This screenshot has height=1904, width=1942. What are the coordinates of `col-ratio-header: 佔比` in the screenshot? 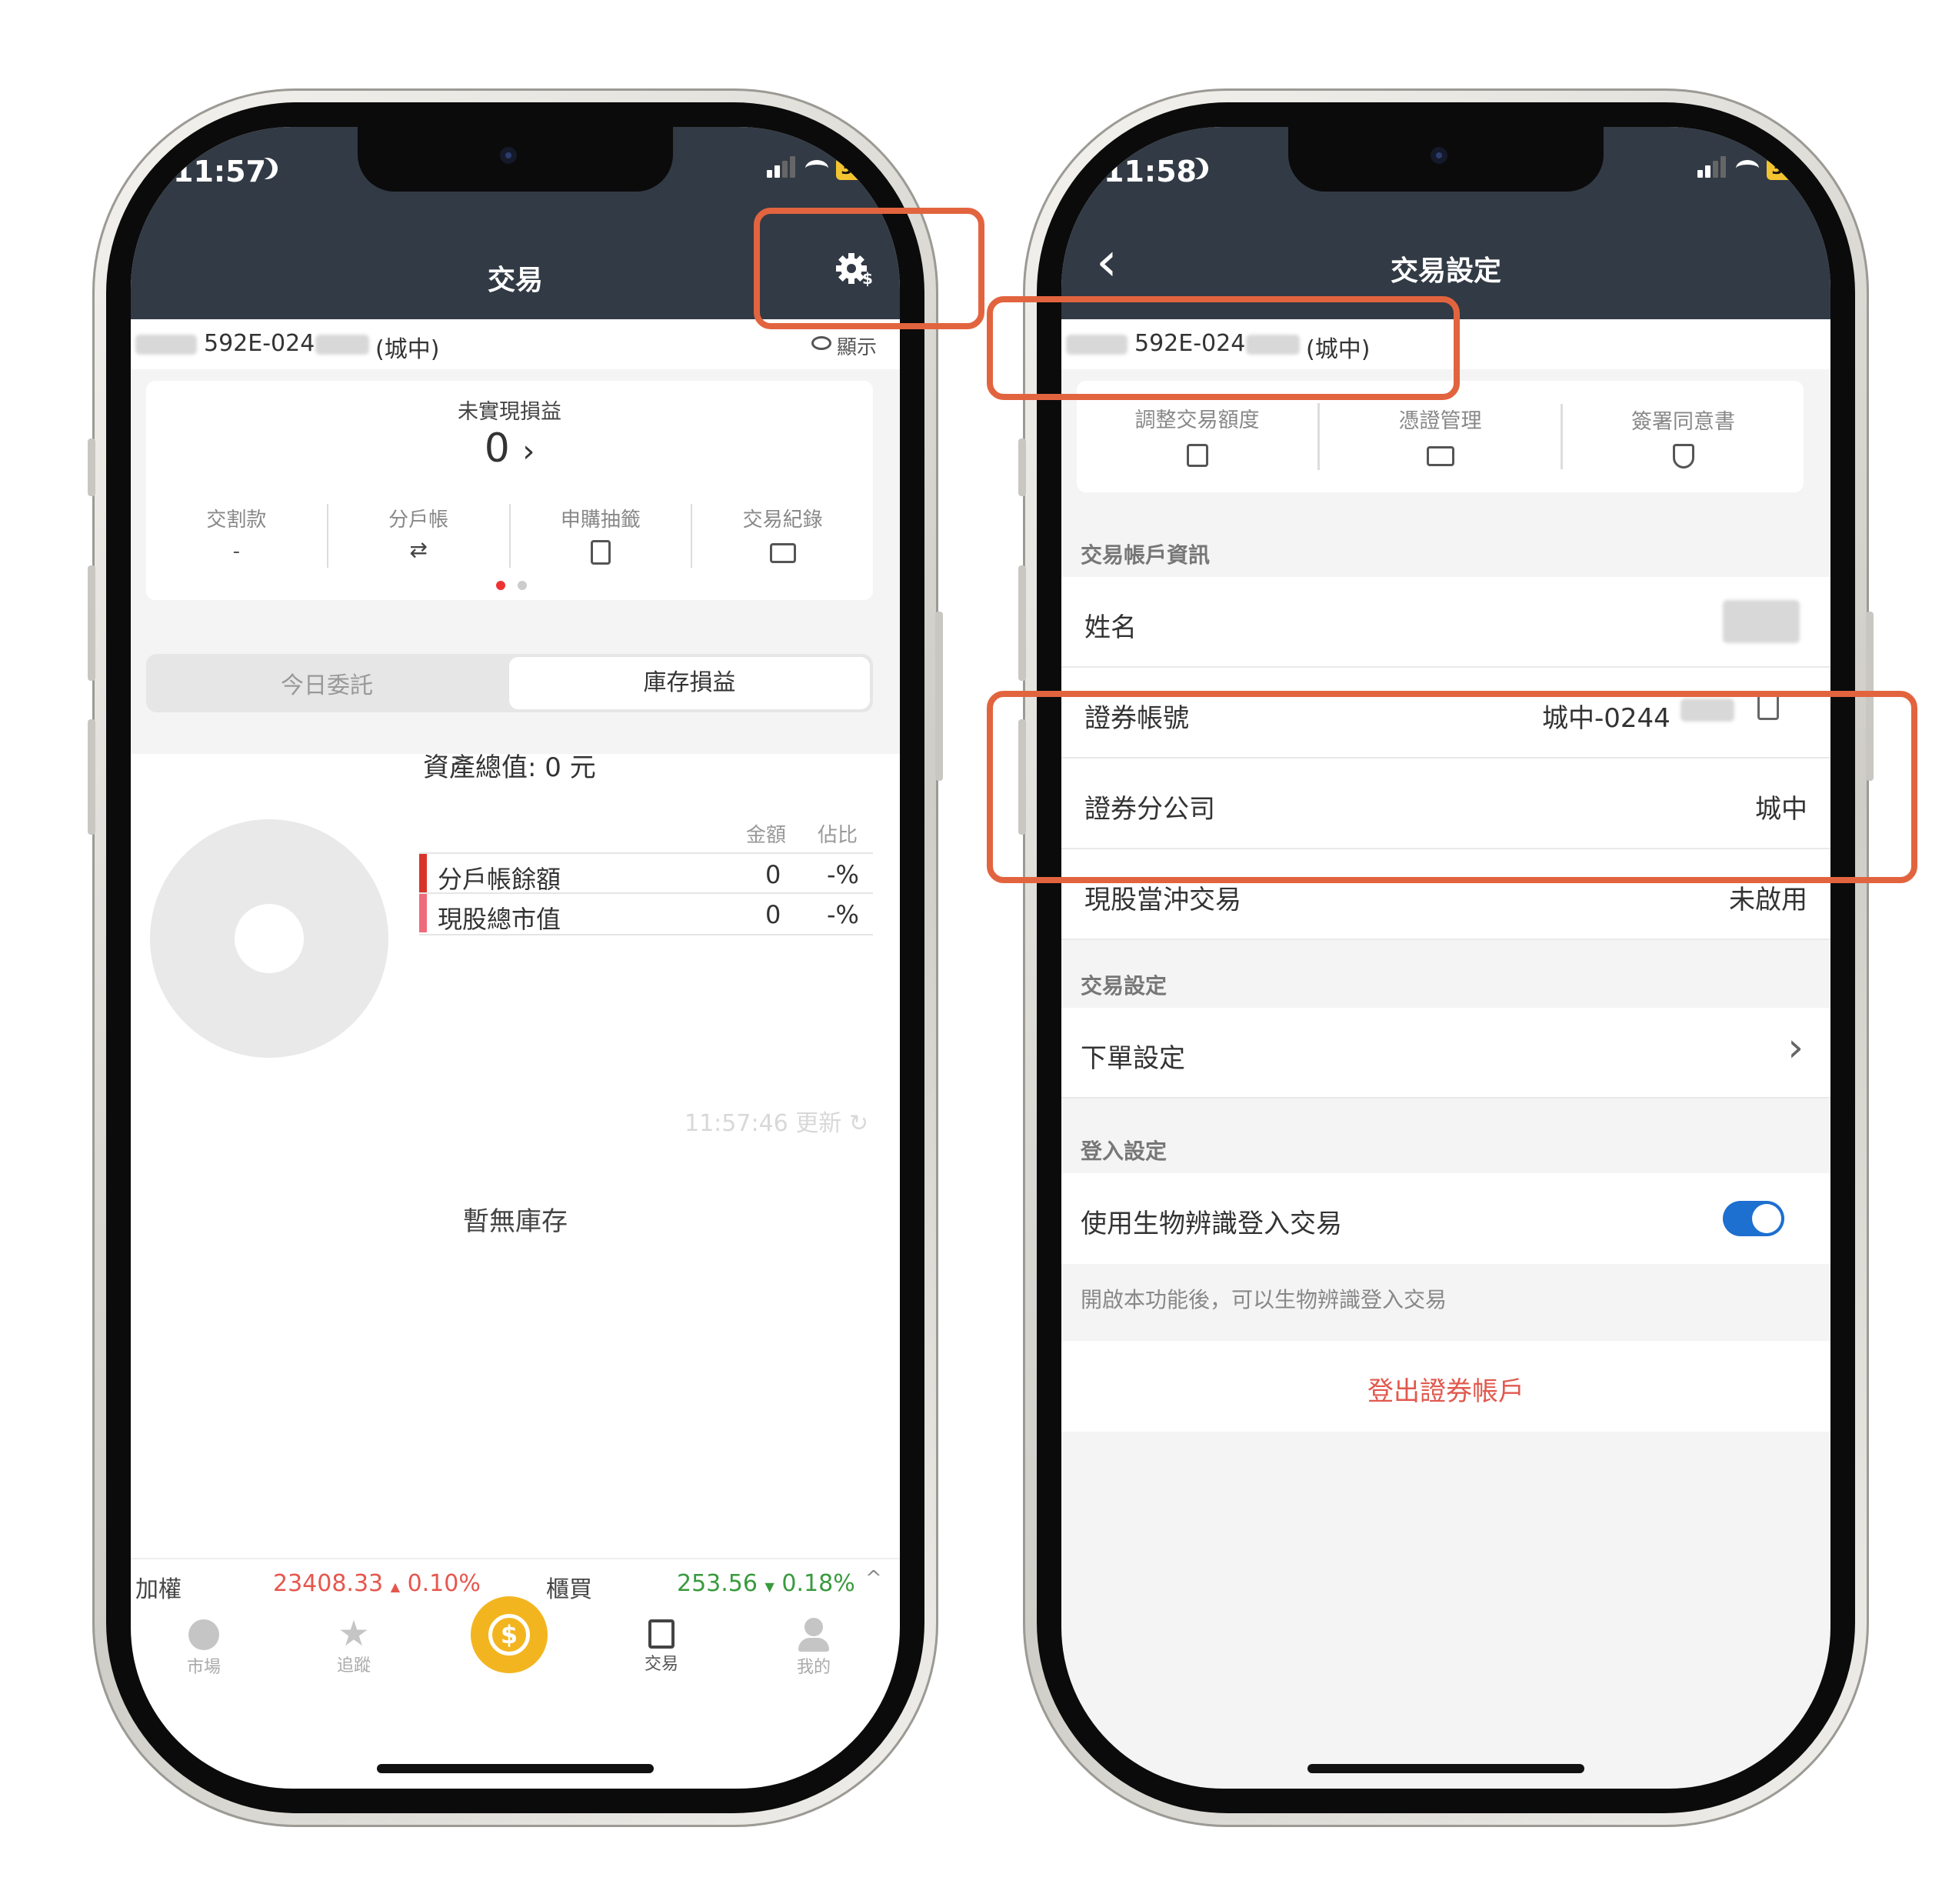 It's located at (838, 835).